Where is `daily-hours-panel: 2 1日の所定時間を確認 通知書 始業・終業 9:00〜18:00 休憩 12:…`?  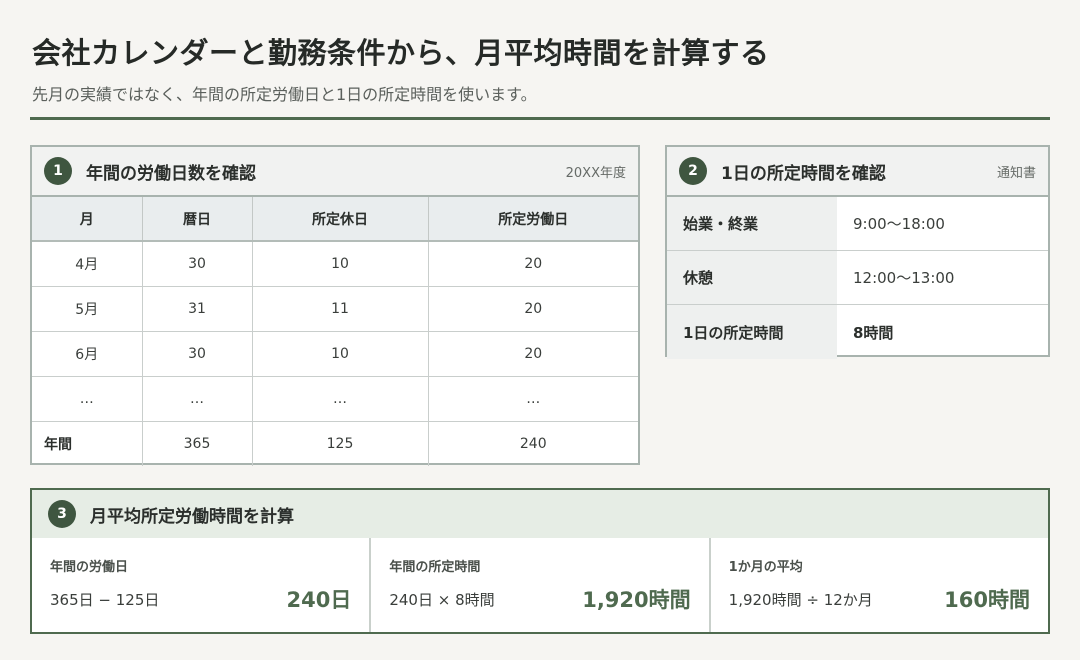 daily-hours-panel: 2 1日の所定時間を確認 通知書 始業・終業 9:00〜18:00 休憩 12:… is located at coordinates (857, 252).